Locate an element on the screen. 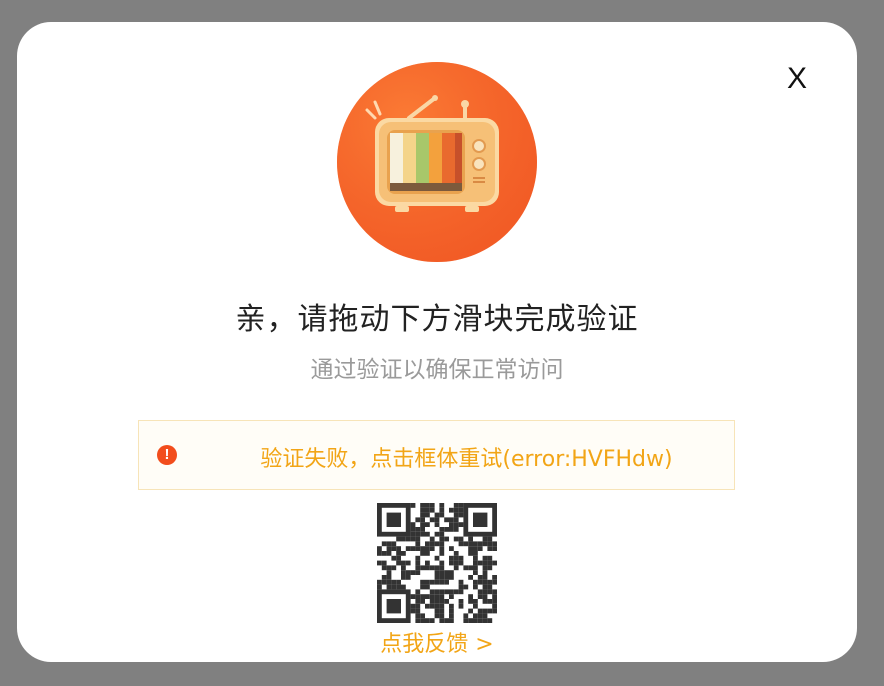 This screenshot has width=884, height=686. close-button: X is located at coordinates (797, 79).